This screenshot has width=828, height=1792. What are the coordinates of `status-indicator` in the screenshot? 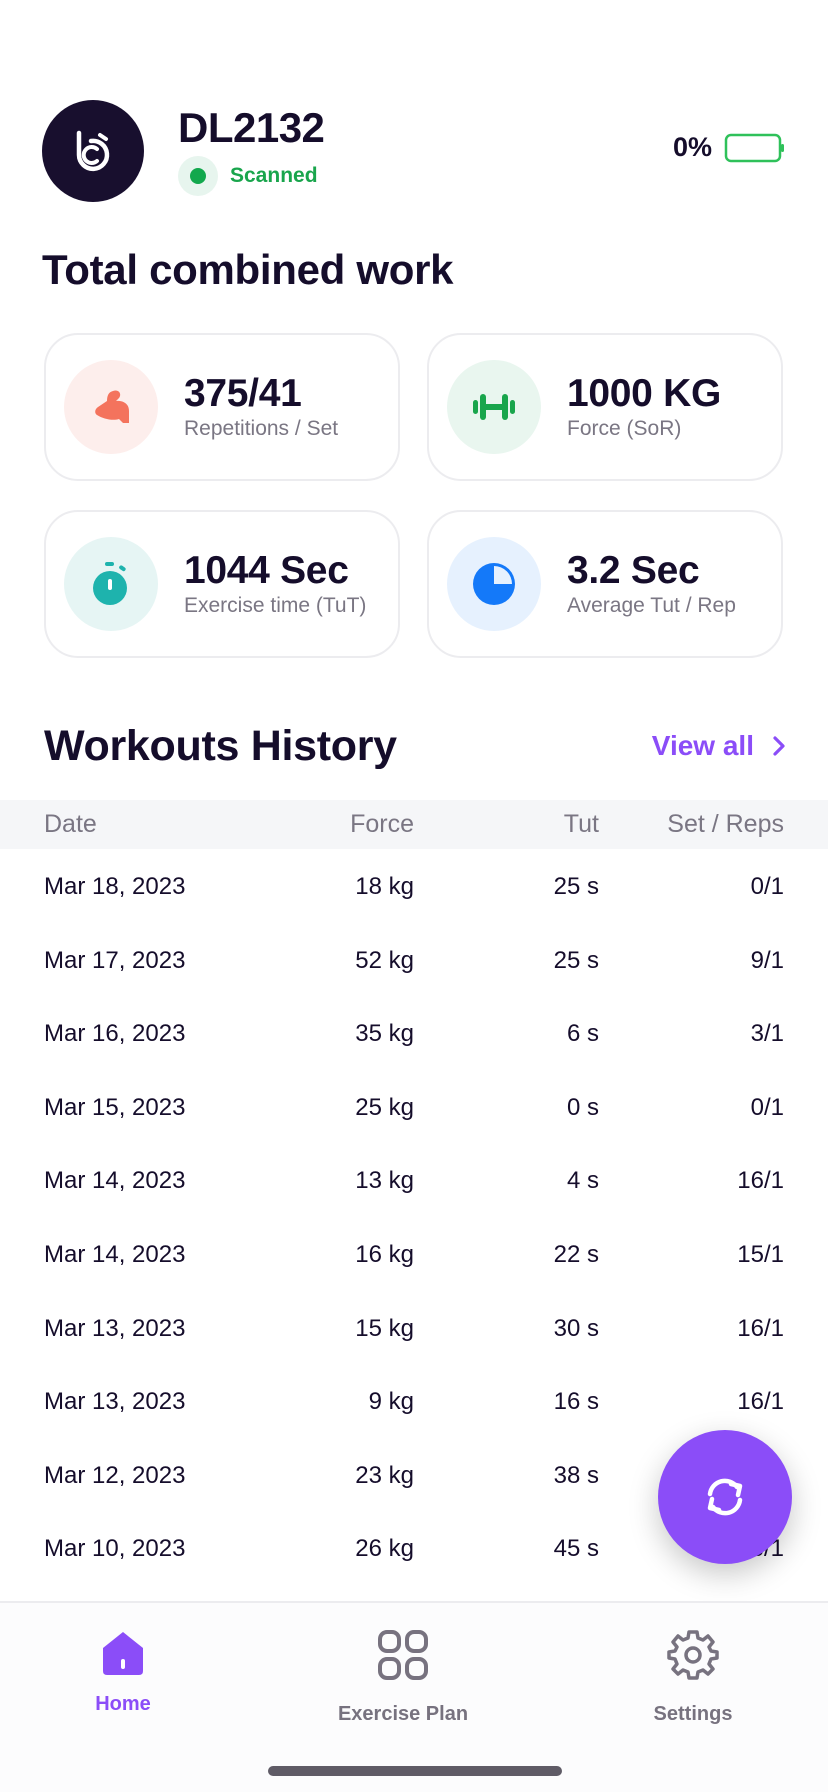 It's located at (198, 176).